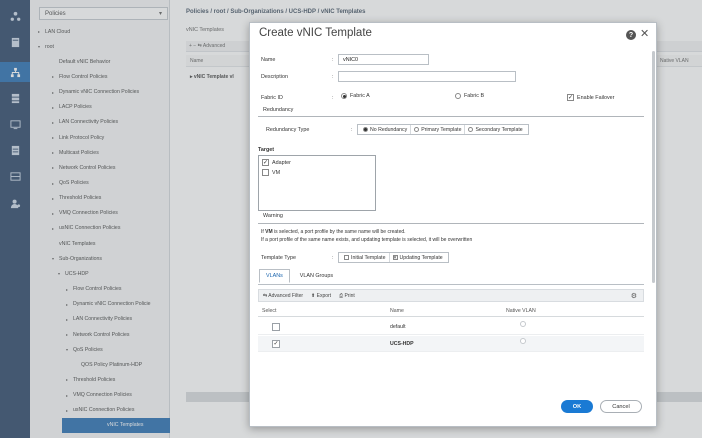  Describe the element at coordinates (276, 172) in the screenshot. I see `target-vm-label: VM` at that location.